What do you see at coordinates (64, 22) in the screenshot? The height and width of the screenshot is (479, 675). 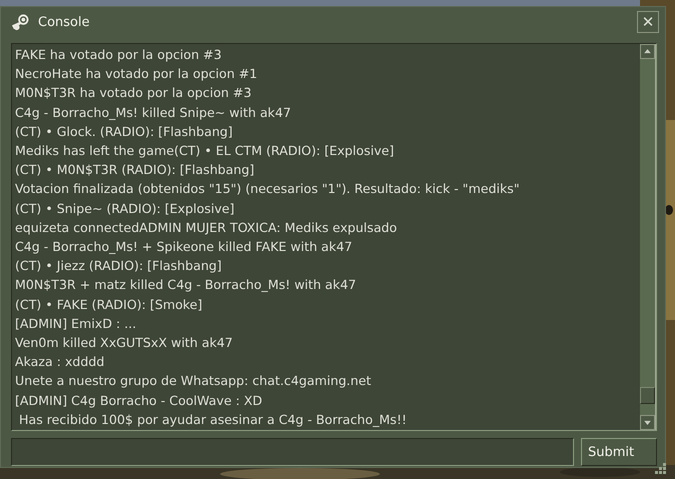 I see `window-title: Console` at bounding box center [64, 22].